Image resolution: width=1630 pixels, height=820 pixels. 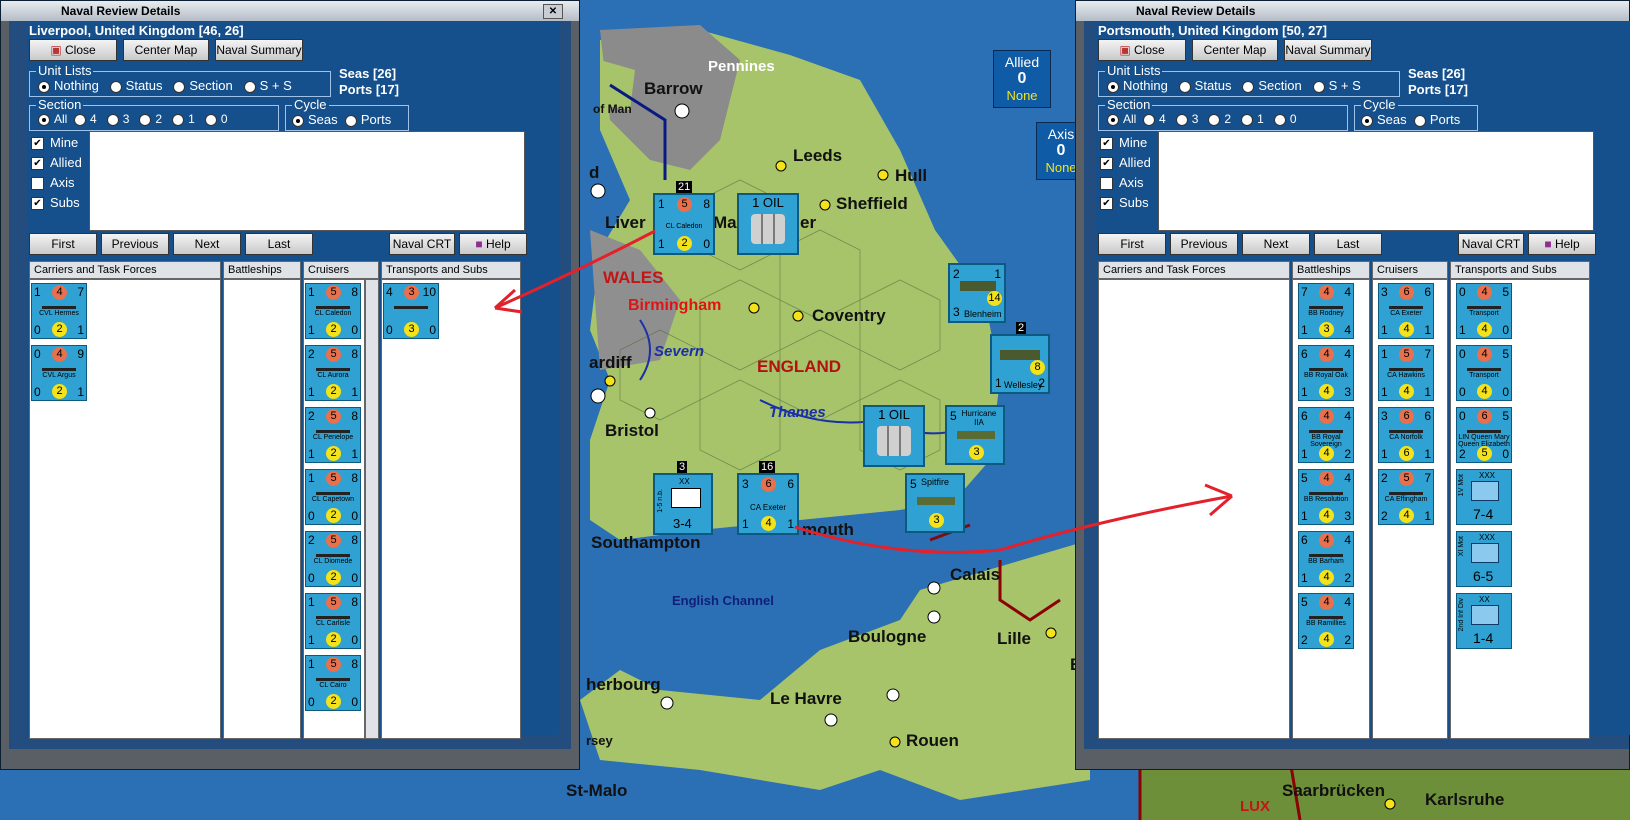 What do you see at coordinates (1020, 358) in the screenshot?
I see `counter-wellesley: 2 8 1 Wellesley 2` at bounding box center [1020, 358].